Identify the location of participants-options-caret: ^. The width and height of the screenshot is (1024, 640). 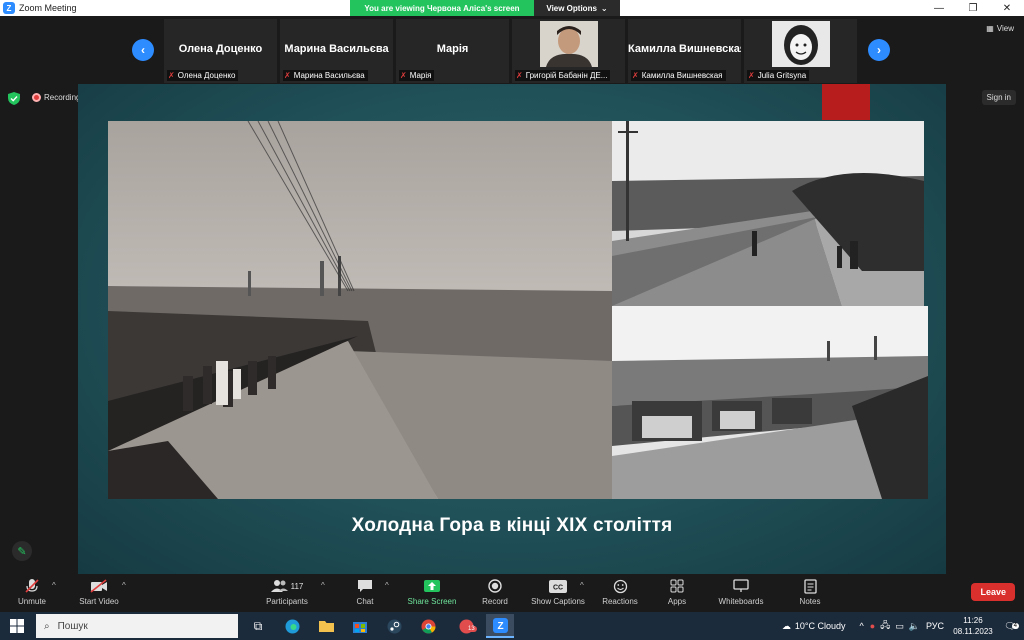
(323, 585).